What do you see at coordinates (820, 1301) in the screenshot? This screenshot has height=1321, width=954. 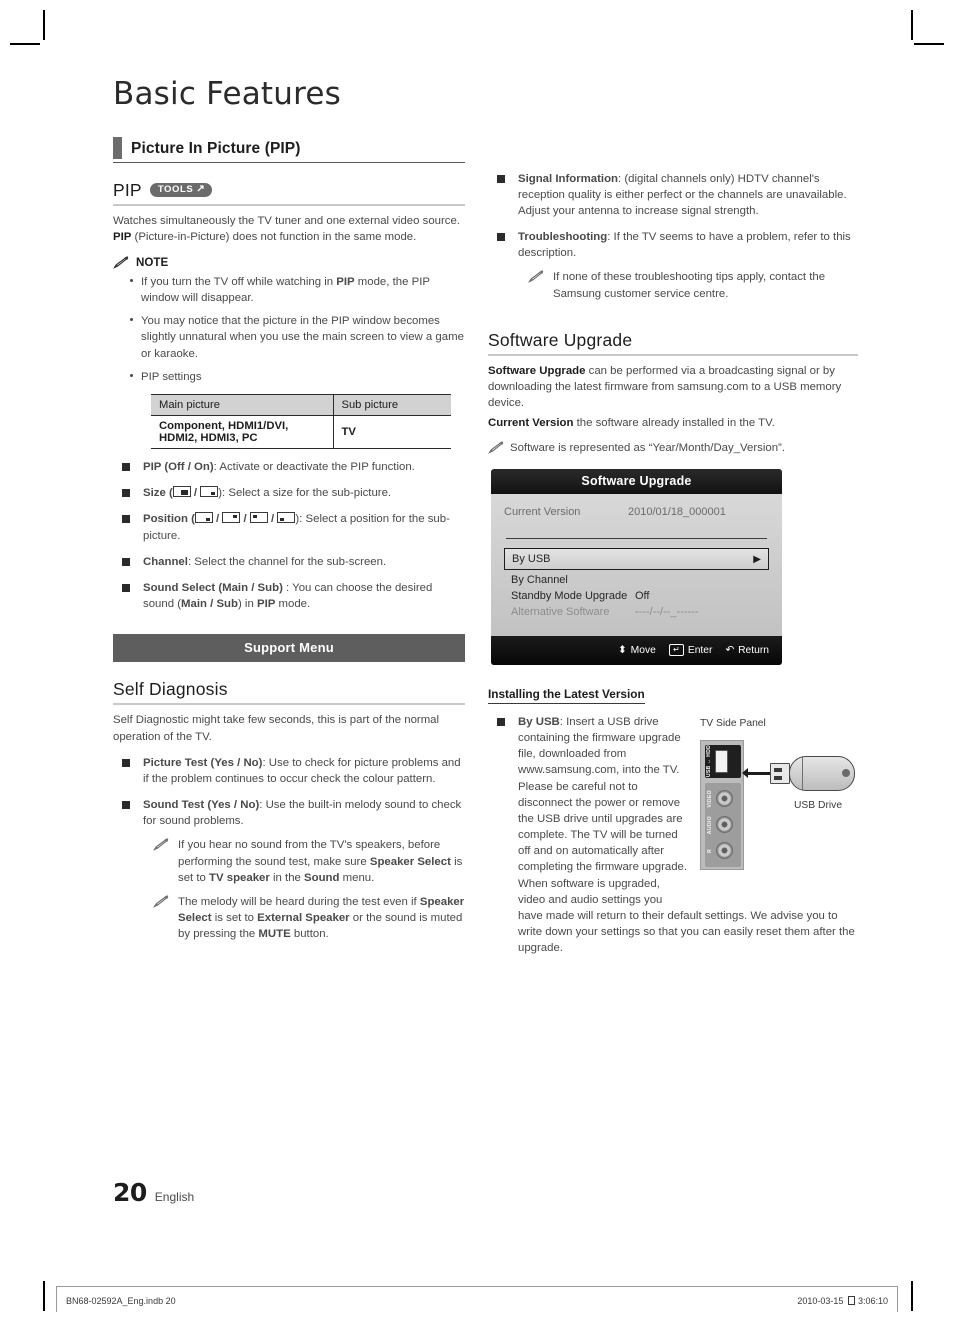 I see `print-date: 2010-03-15` at bounding box center [820, 1301].